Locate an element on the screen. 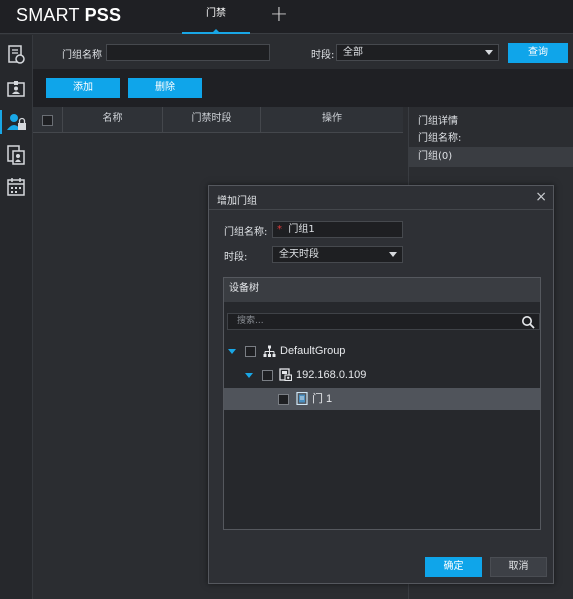  close-icon: × is located at coordinates (541, 197).